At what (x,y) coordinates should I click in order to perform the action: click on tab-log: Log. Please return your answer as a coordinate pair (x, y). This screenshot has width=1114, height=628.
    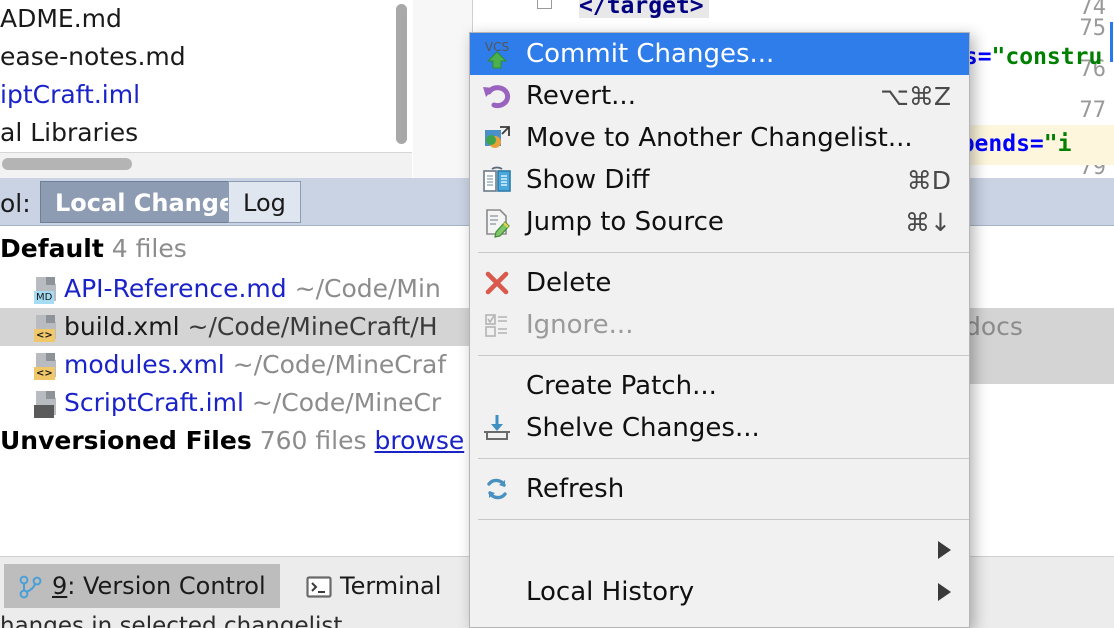
    Looking at the image, I should click on (264, 202).